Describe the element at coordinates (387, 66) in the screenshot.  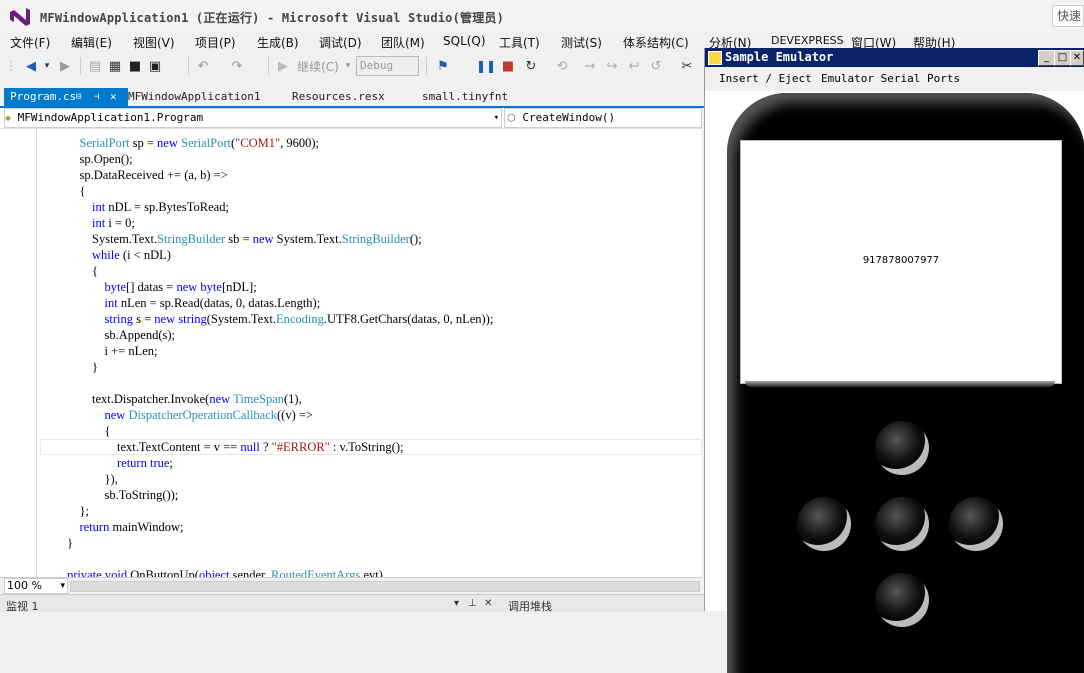
I see `solution-config-select: Debug` at that location.